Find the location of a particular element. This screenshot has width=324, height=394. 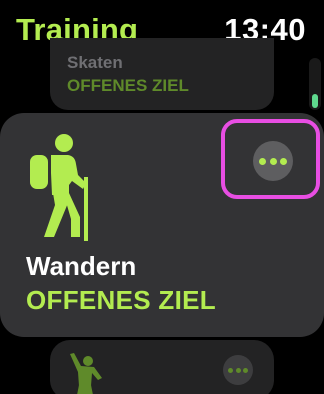

more-button-highlight is located at coordinates (270, 159).